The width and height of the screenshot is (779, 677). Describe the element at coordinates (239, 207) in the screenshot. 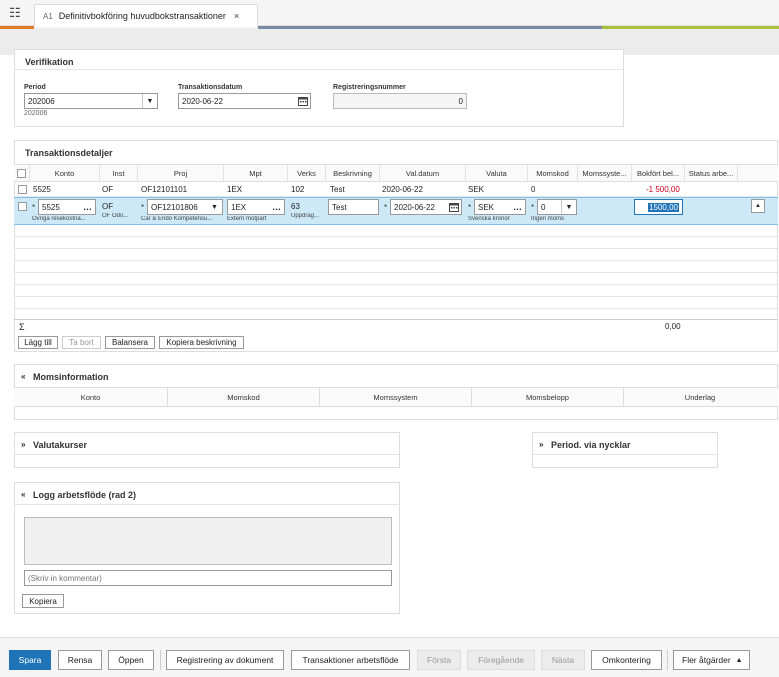

I see `mpt-value: 1EX` at that location.